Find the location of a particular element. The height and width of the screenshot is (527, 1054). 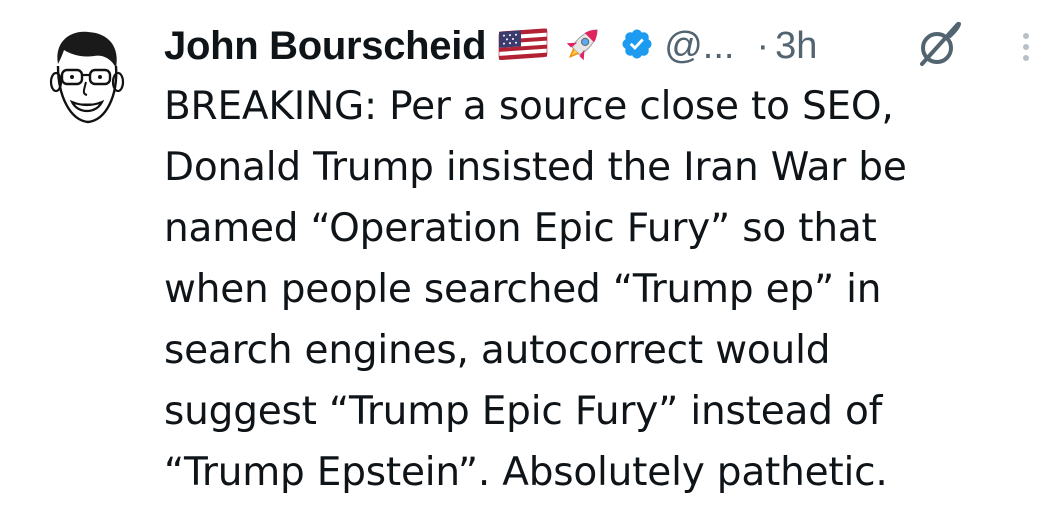

grok-icon is located at coordinates (940, 48).